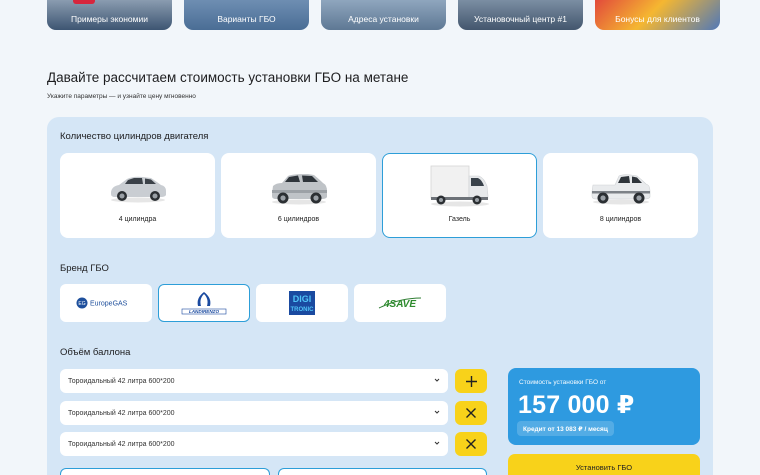 This screenshot has height=475, width=760. What do you see at coordinates (303, 310) in the screenshot?
I see `brand-logo-text: TRONIC` at bounding box center [303, 310].